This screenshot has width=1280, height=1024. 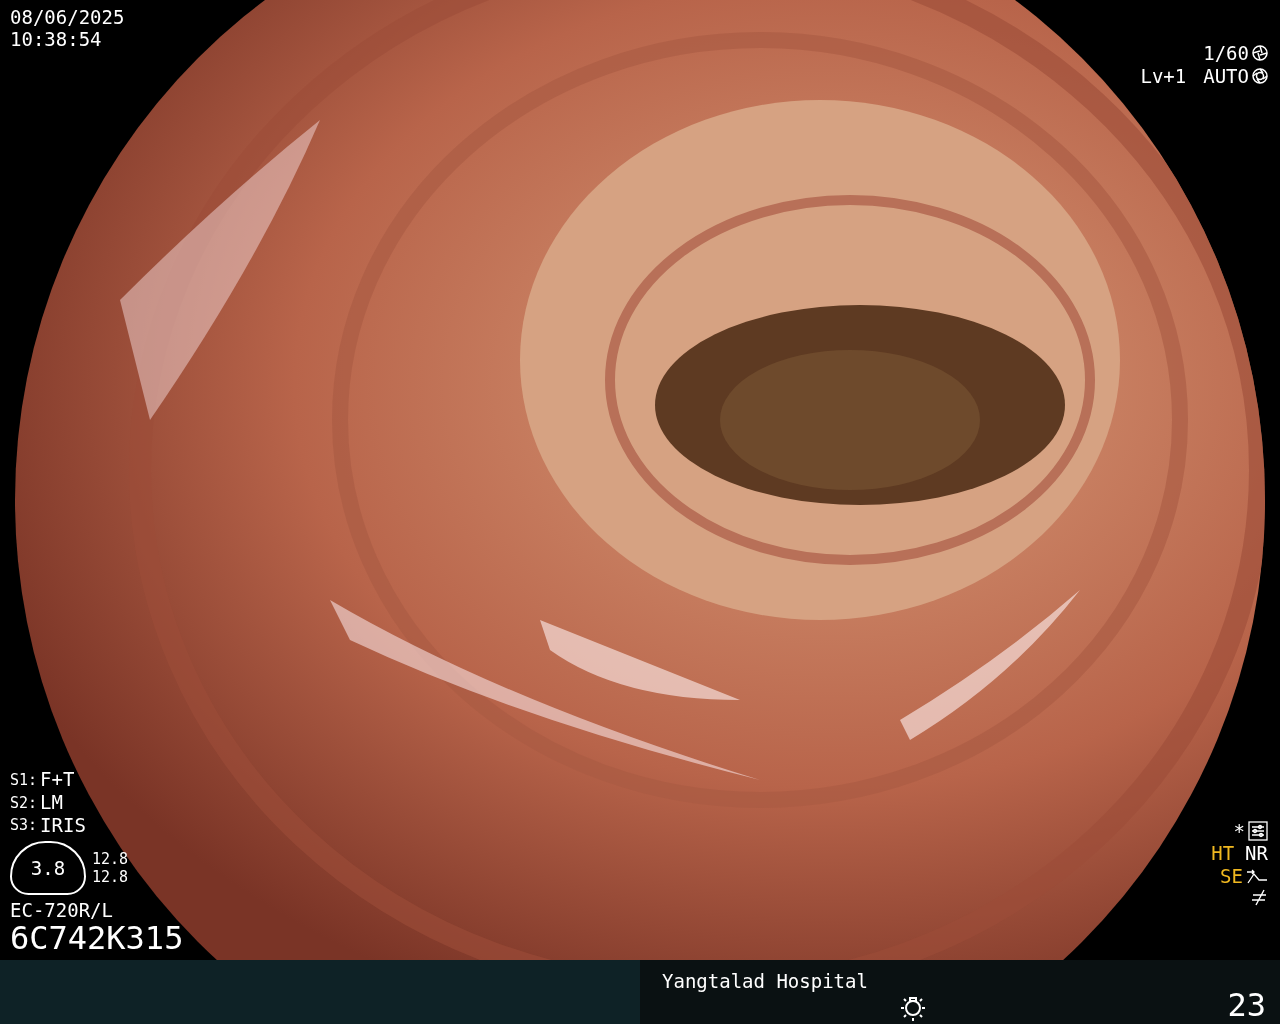 What do you see at coordinates (51, 802) in the screenshot?
I see `setting-value: LM` at bounding box center [51, 802].